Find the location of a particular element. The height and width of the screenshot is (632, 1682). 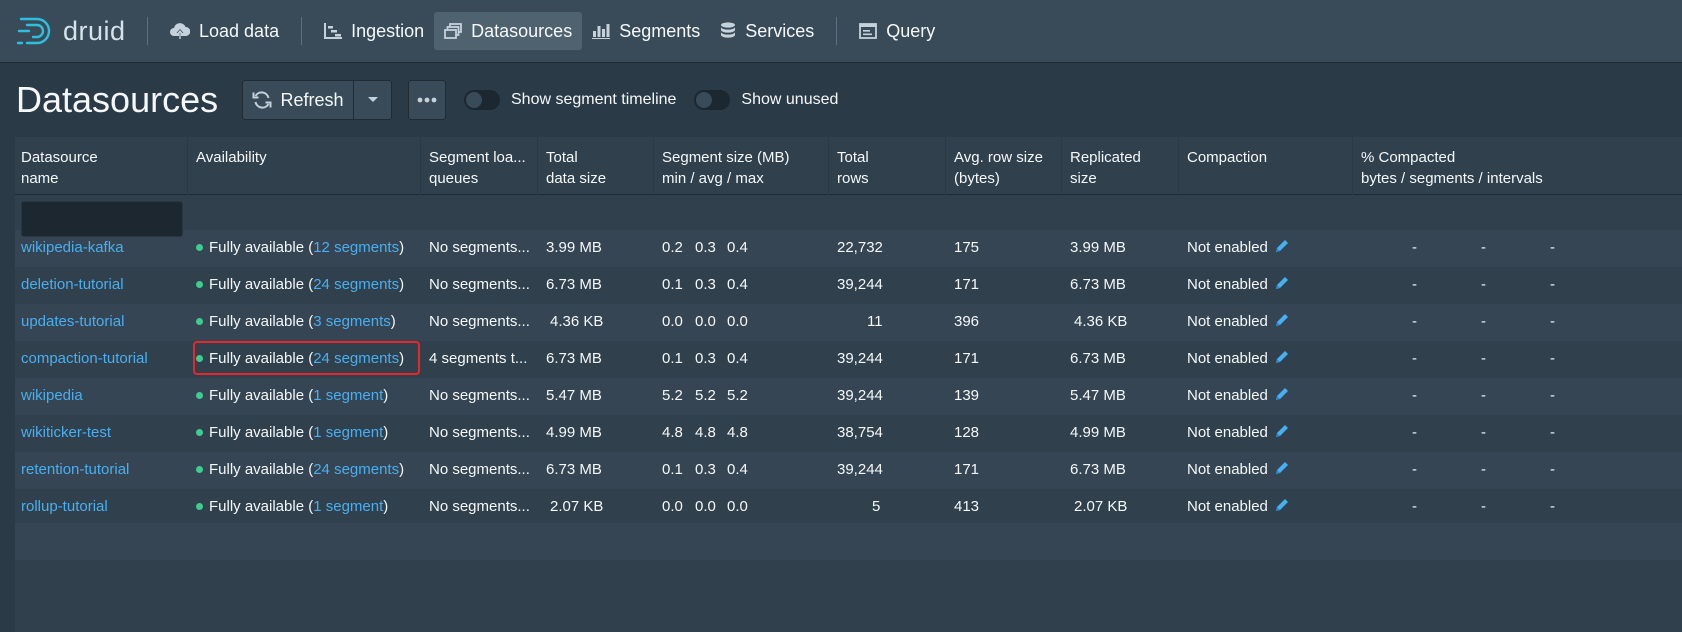

datasource-name-link: updates-tutorial is located at coordinates (72, 321).